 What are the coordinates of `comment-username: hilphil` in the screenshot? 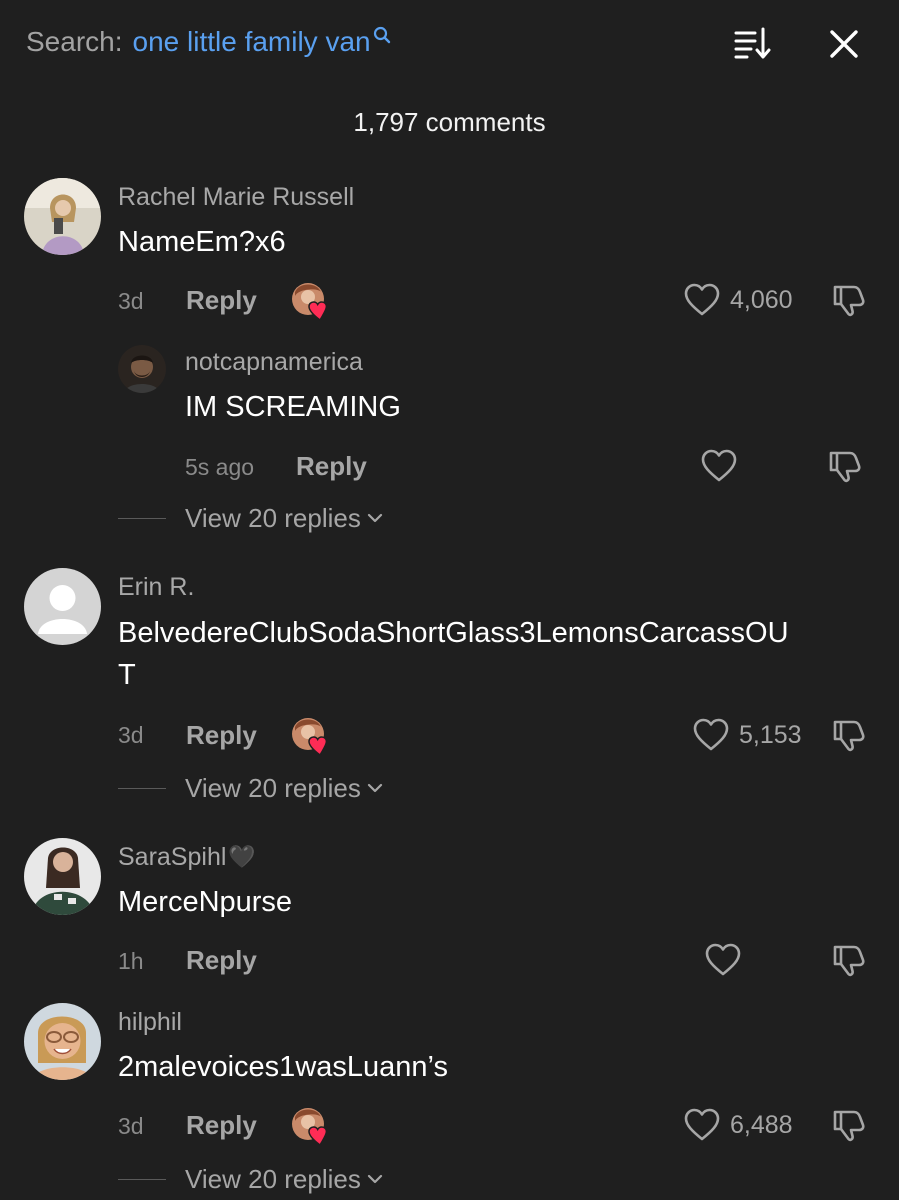 It's located at (150, 1022).